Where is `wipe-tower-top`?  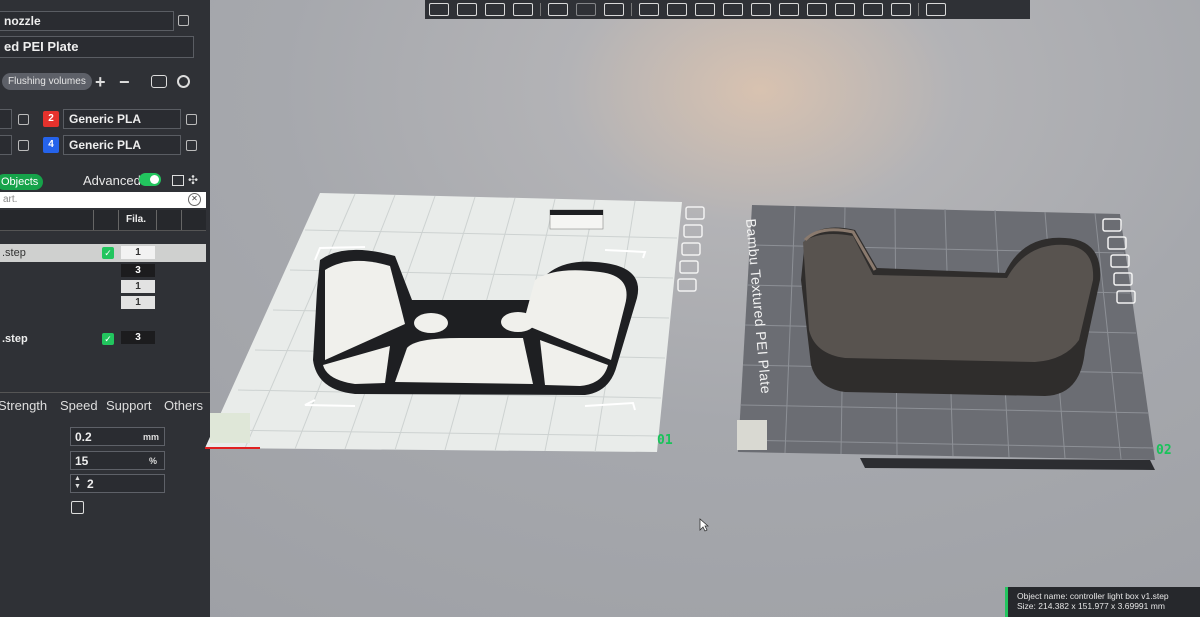 wipe-tower-top is located at coordinates (576, 212).